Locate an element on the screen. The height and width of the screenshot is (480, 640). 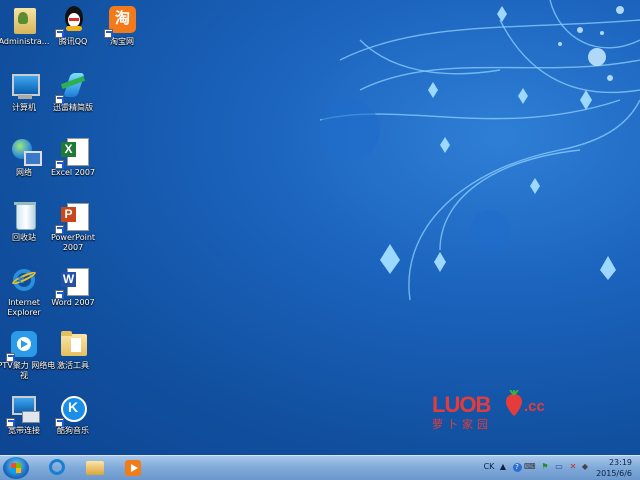
user-folder-icon is located at coordinates (24, 20).